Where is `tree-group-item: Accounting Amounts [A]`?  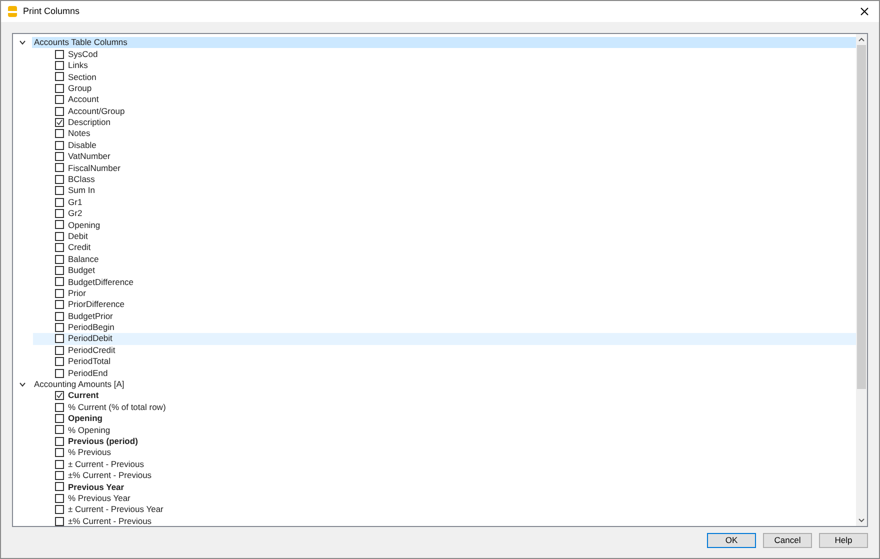
tree-group-item: Accounting Amounts [A] is located at coordinates (444, 384).